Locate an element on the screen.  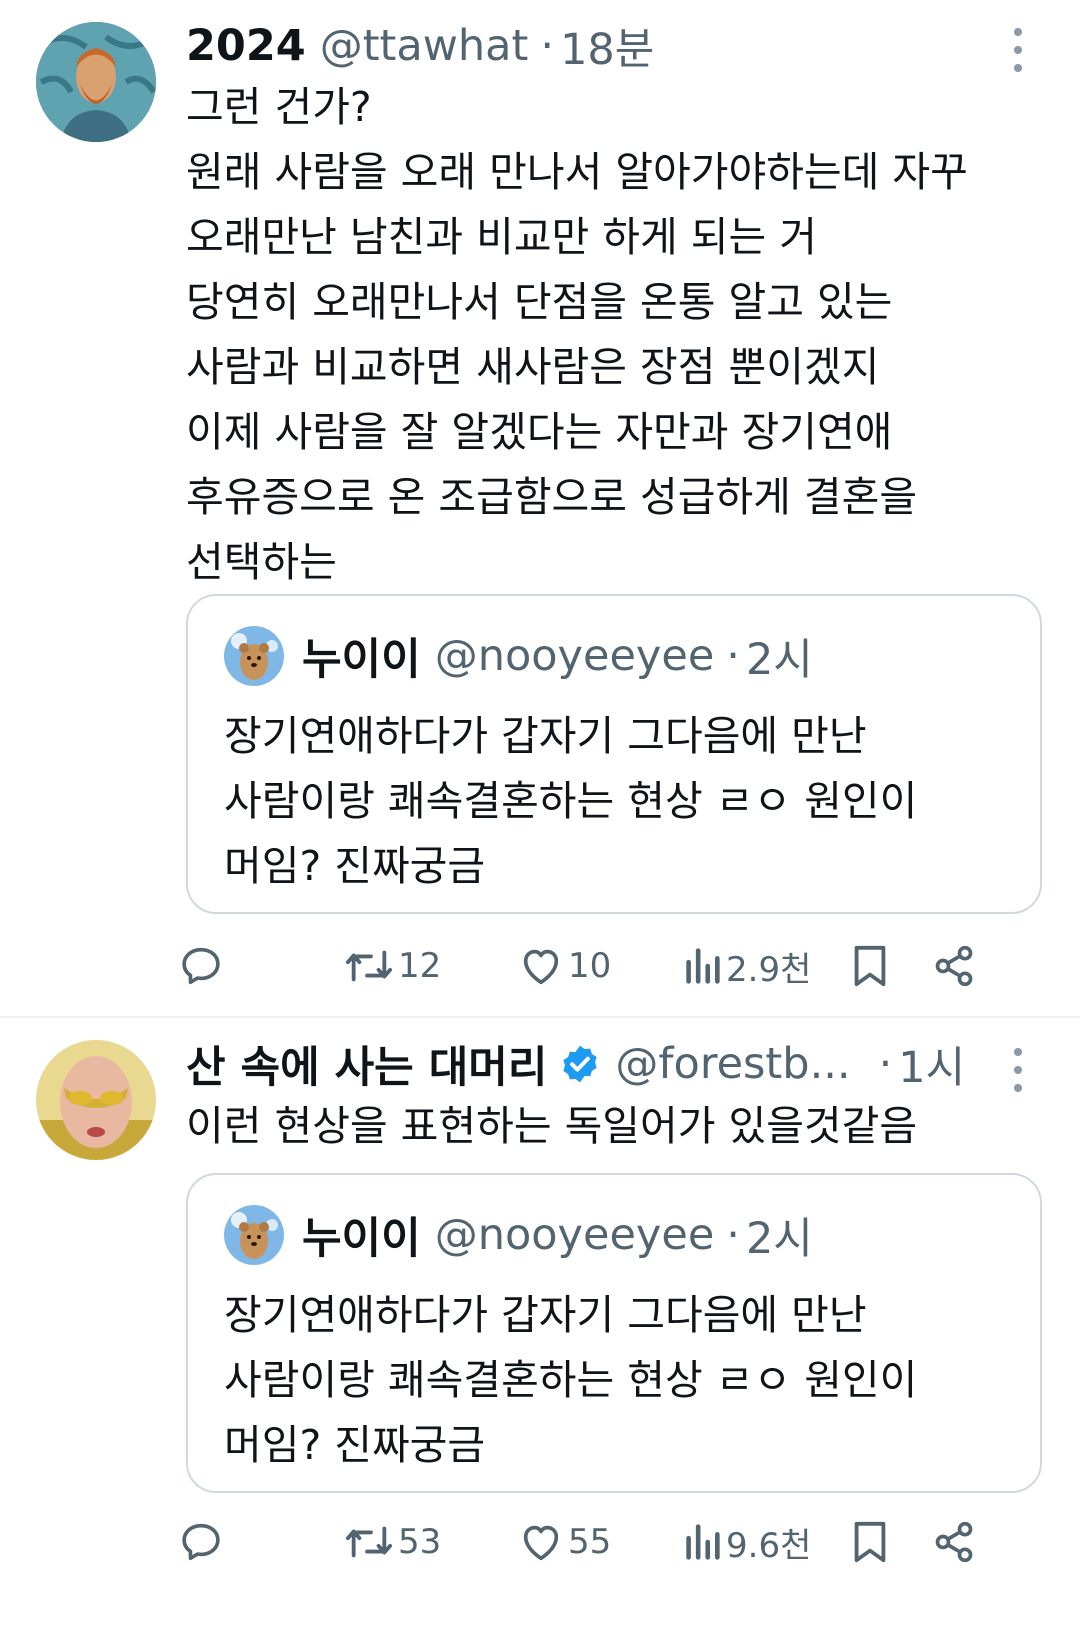
views-button: 9.6천 is located at coordinates (746, 1542).